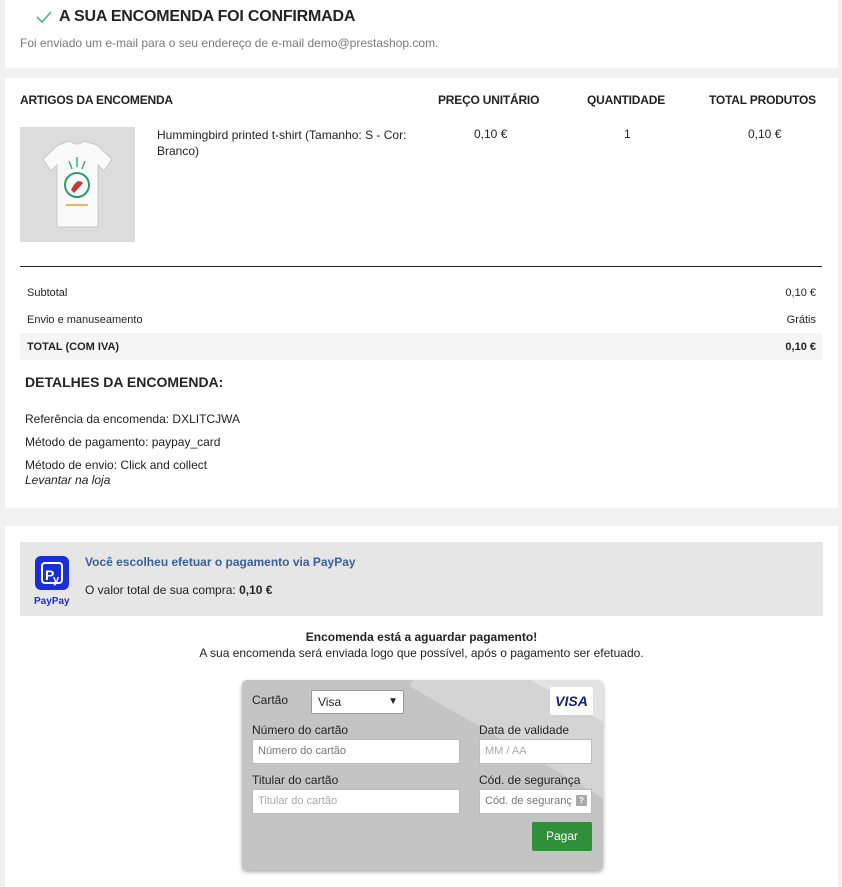  Describe the element at coordinates (96, 100) in the screenshot. I see `header-items: ARTIGOS DA ENCOMENDA` at that location.